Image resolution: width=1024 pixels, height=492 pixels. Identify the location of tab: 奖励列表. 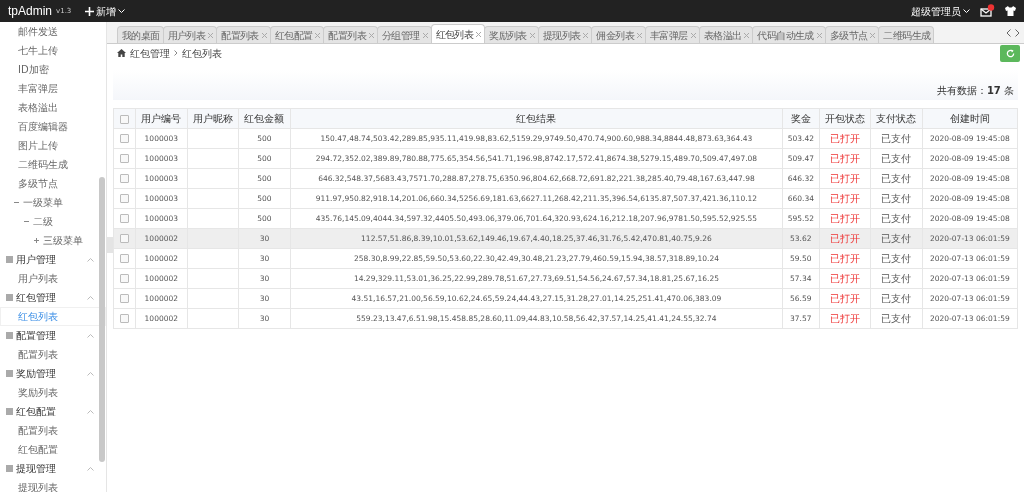
(511, 34).